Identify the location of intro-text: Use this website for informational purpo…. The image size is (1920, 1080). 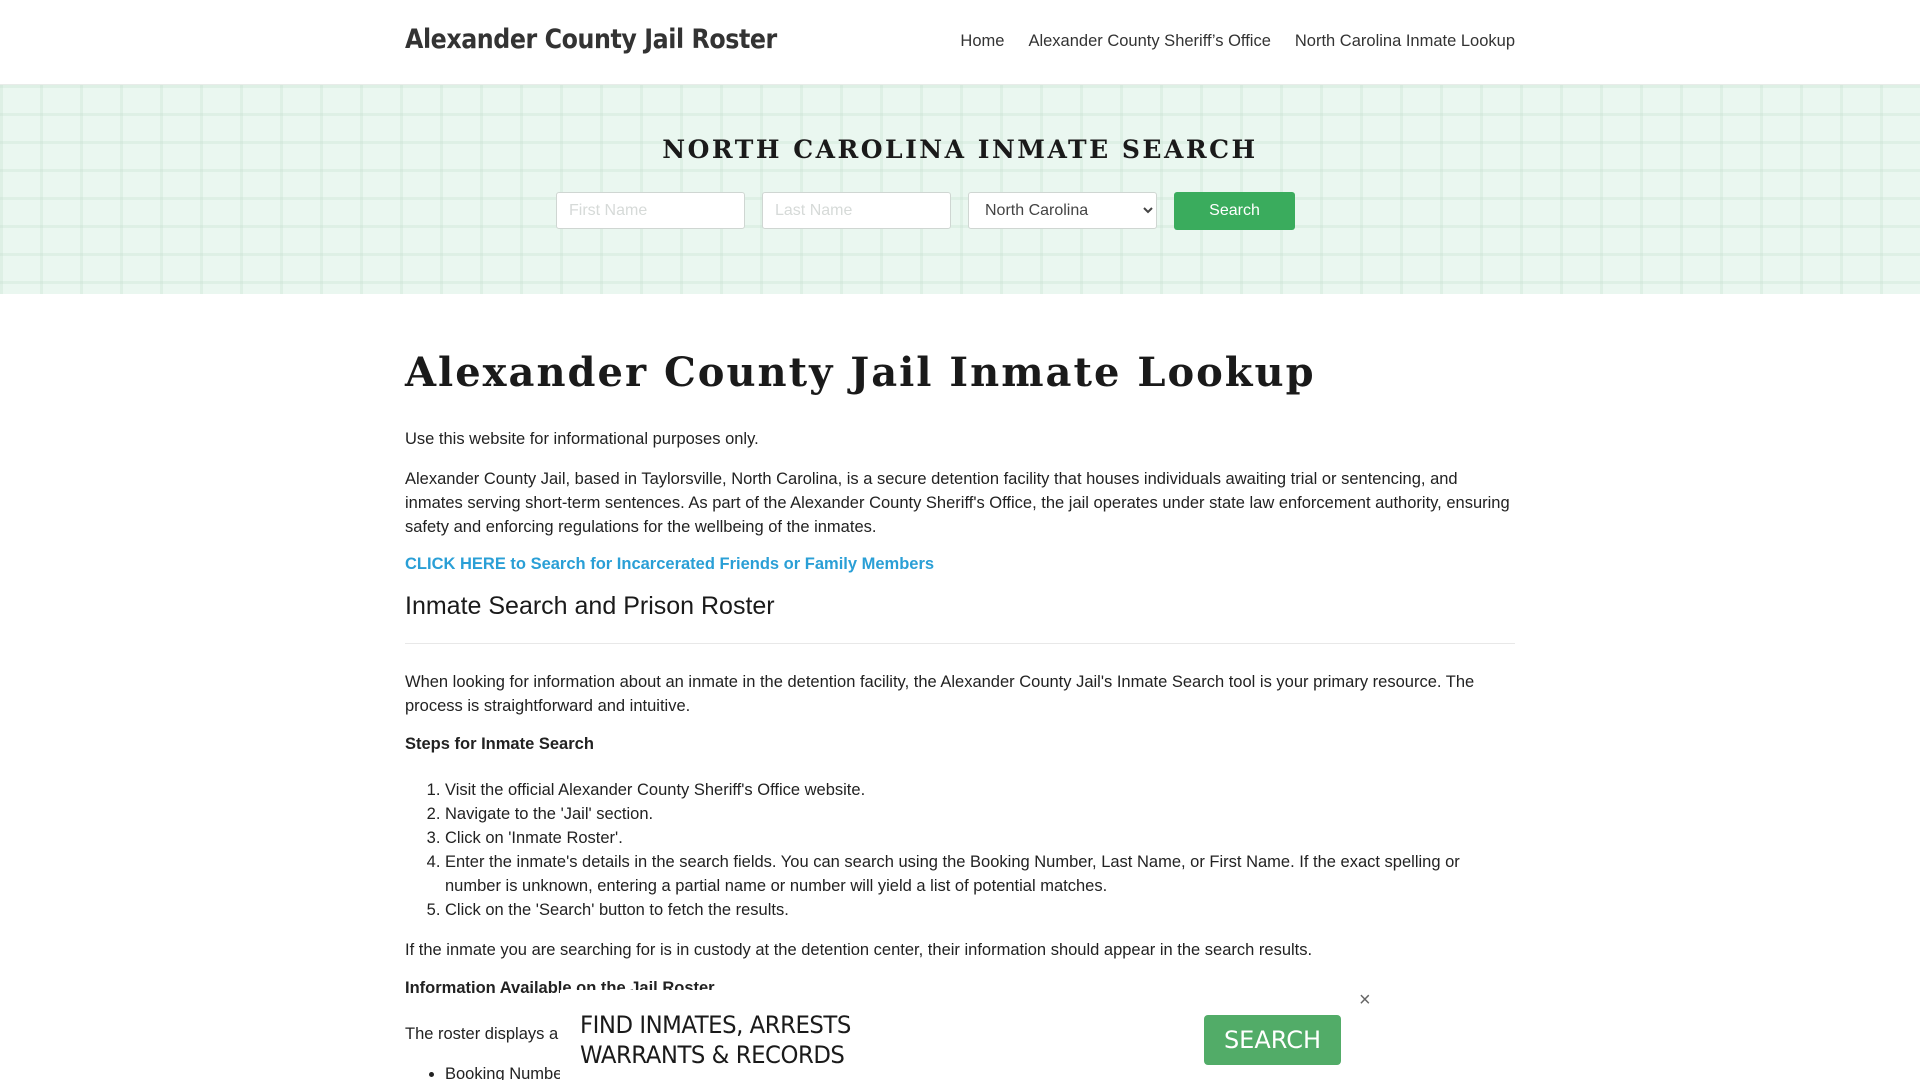
(582, 439).